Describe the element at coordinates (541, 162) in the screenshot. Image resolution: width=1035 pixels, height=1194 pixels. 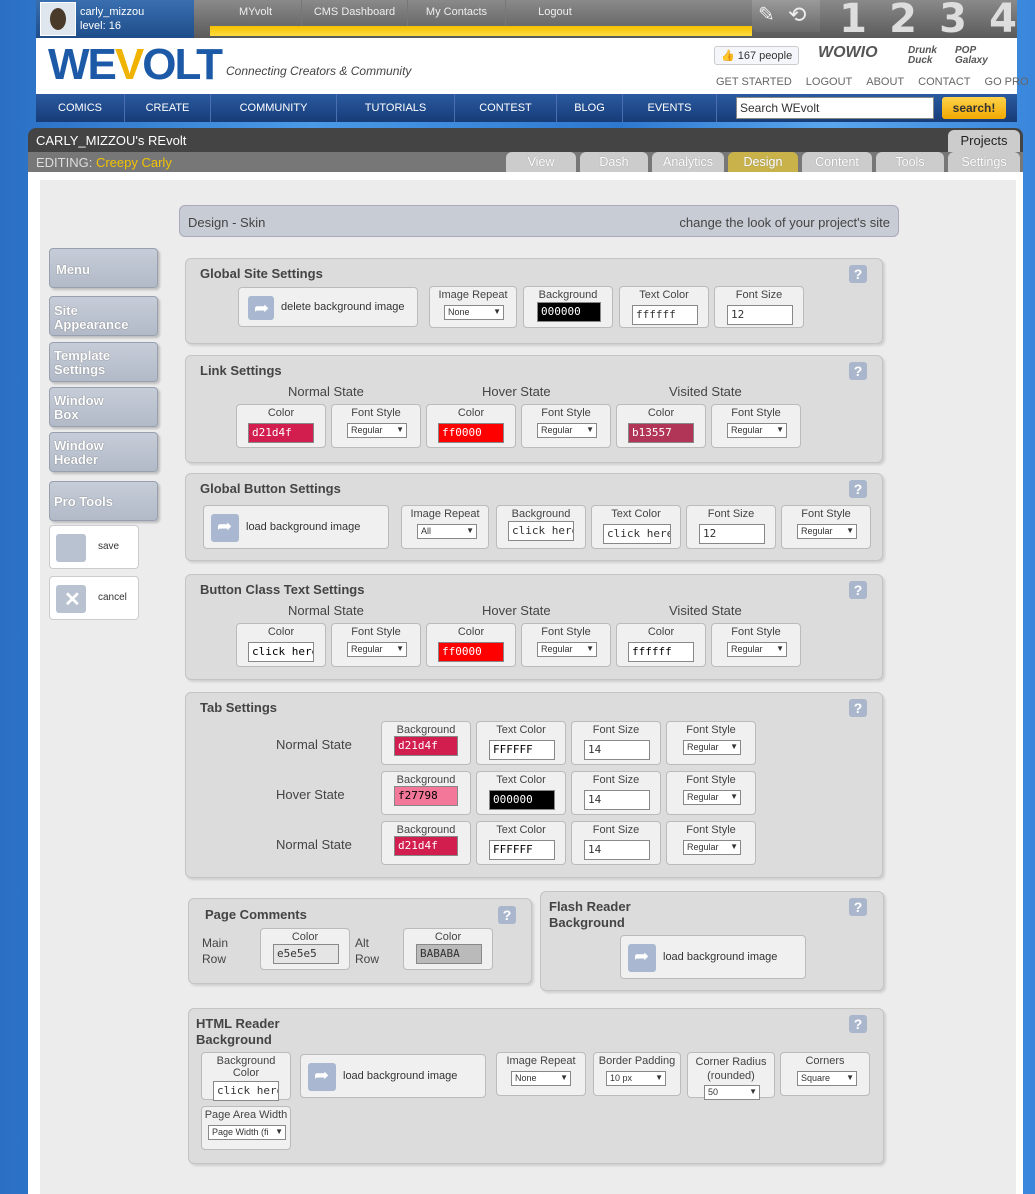
I see `tab-view: View` at that location.